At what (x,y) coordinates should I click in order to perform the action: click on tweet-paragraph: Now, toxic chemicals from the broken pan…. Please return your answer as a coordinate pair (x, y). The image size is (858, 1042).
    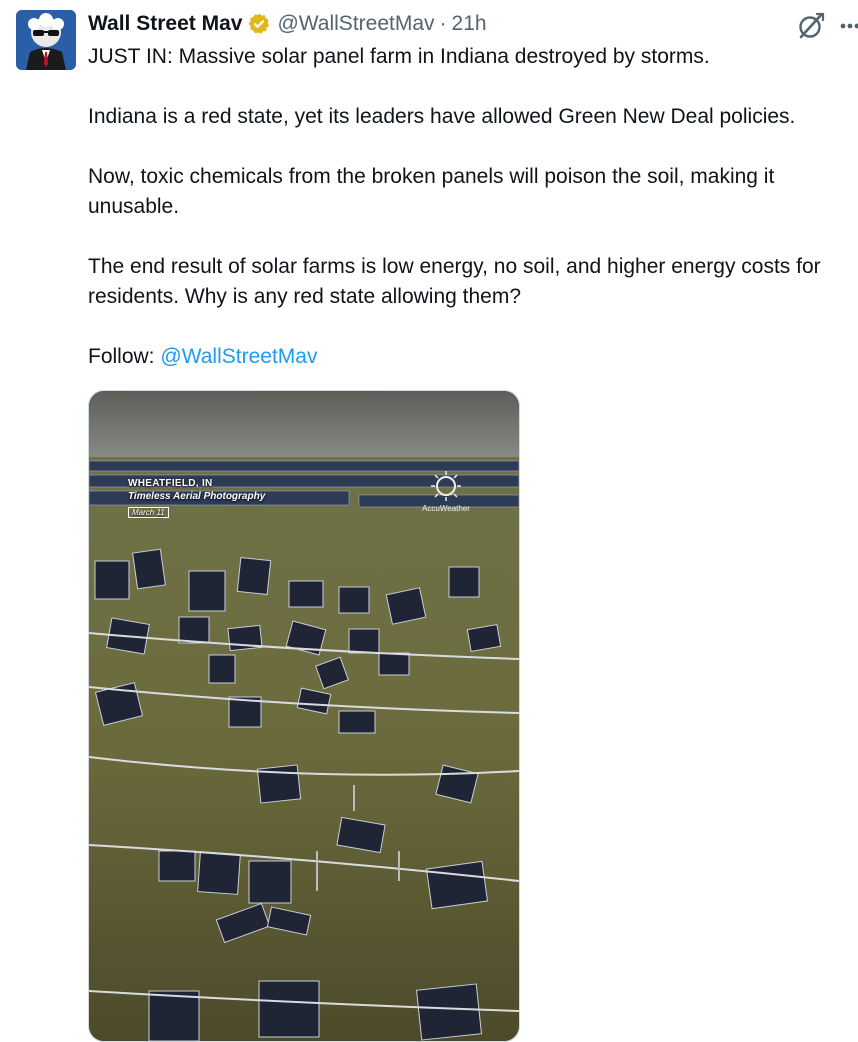
    Looking at the image, I should click on (473, 192).